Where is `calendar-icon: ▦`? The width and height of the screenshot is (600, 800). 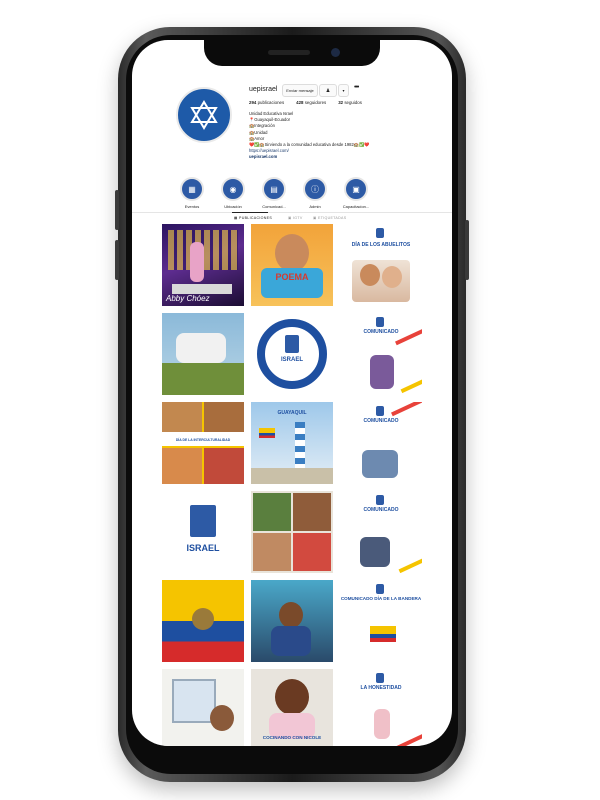 calendar-icon: ▦ is located at coordinates (192, 189).